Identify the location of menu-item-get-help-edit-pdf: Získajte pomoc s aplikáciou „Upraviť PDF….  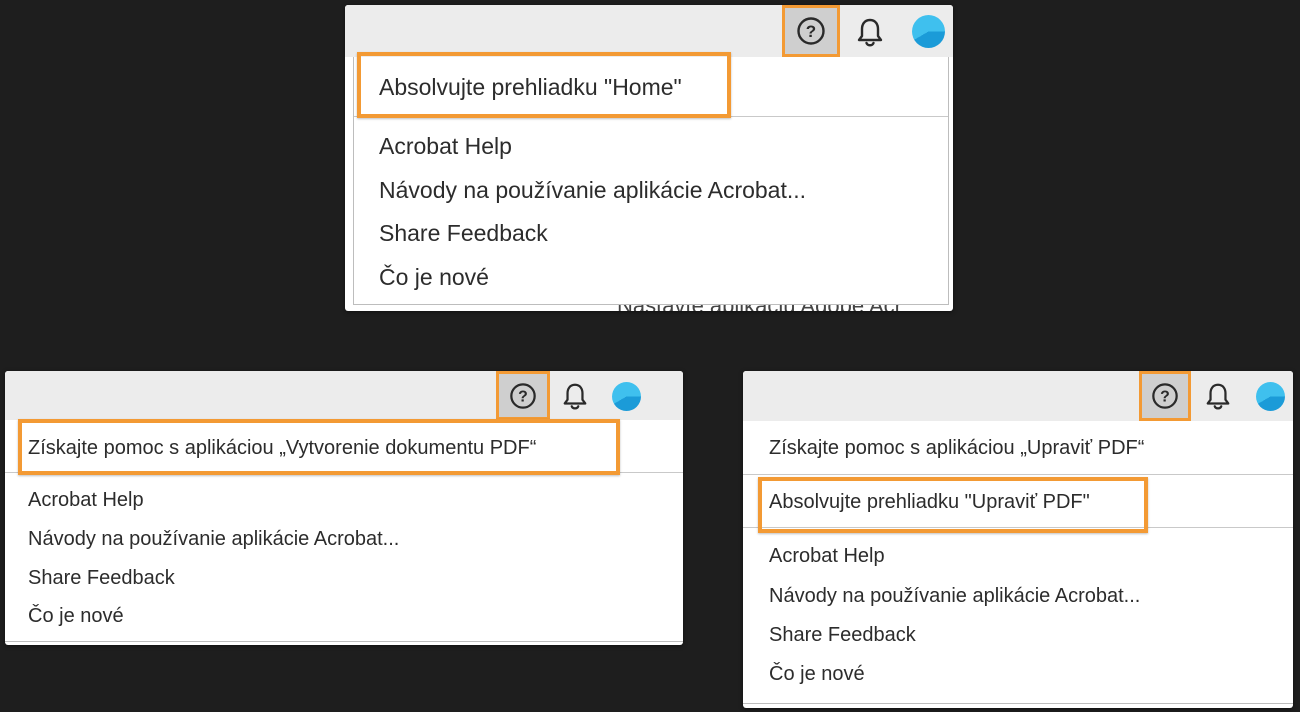
(956, 448).